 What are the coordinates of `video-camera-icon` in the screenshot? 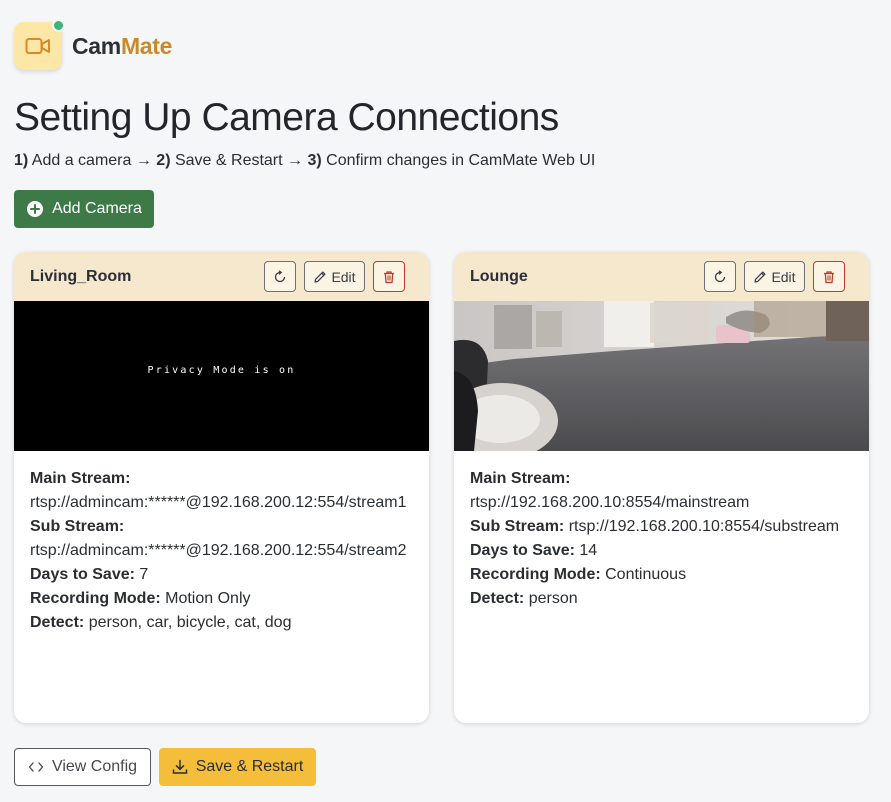 It's located at (37, 46).